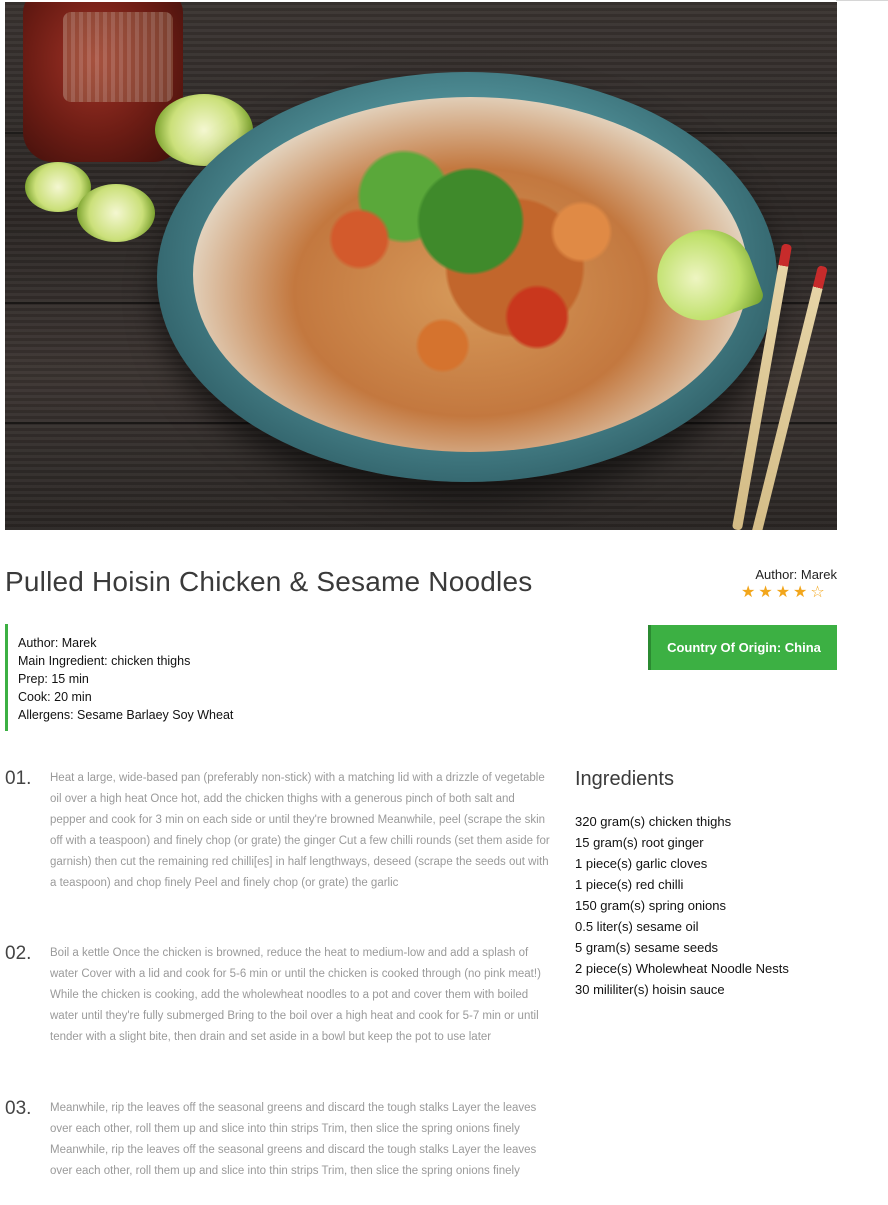  I want to click on author-label: Author: Marek, so click(796, 574).